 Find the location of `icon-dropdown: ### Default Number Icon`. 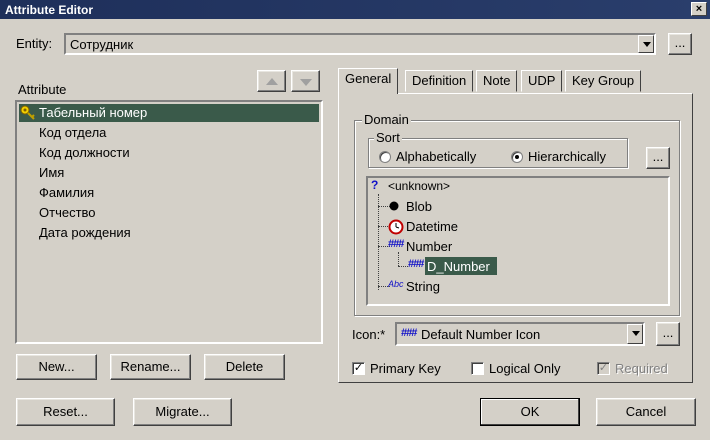

icon-dropdown: ### Default Number Icon is located at coordinates (520, 334).